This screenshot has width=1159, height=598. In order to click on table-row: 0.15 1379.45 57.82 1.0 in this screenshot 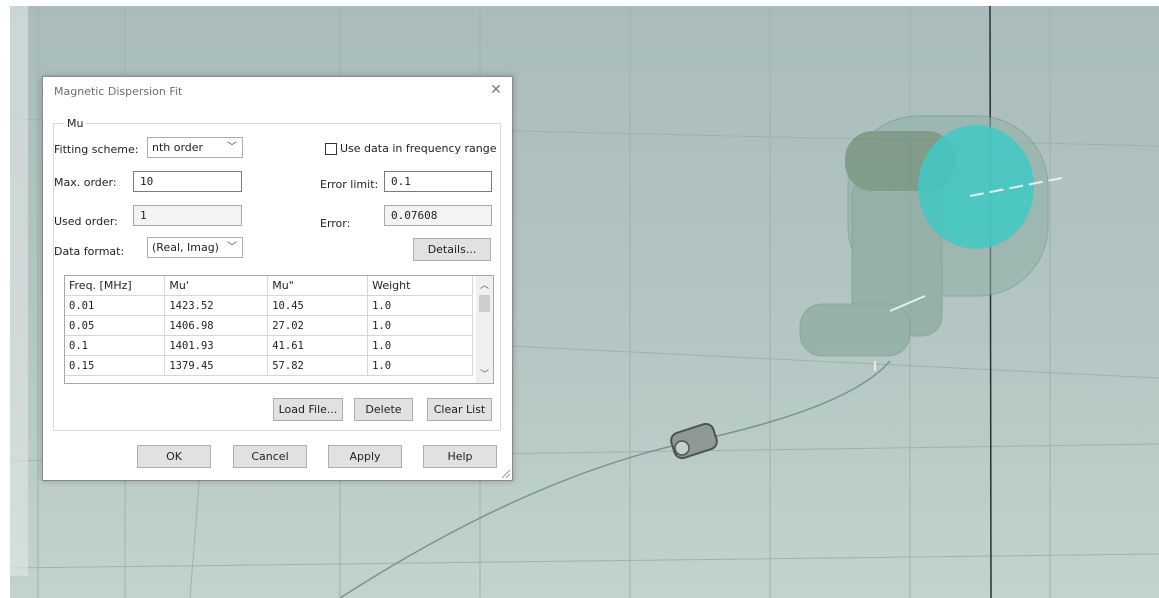, I will do `click(269, 365)`.